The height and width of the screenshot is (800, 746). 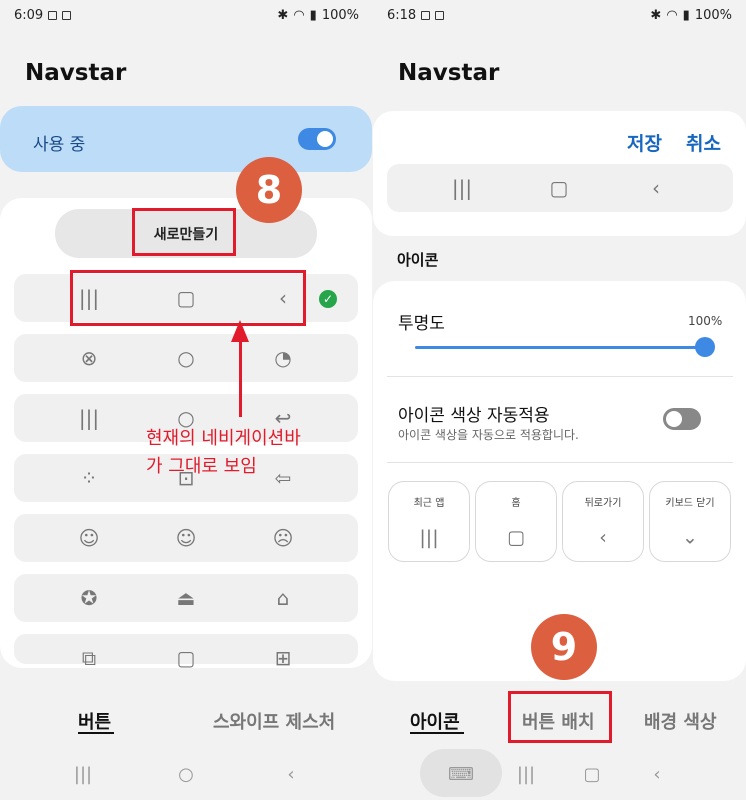 I want to click on system-navbar: ||| ○ ‹, so click(x=186, y=775).